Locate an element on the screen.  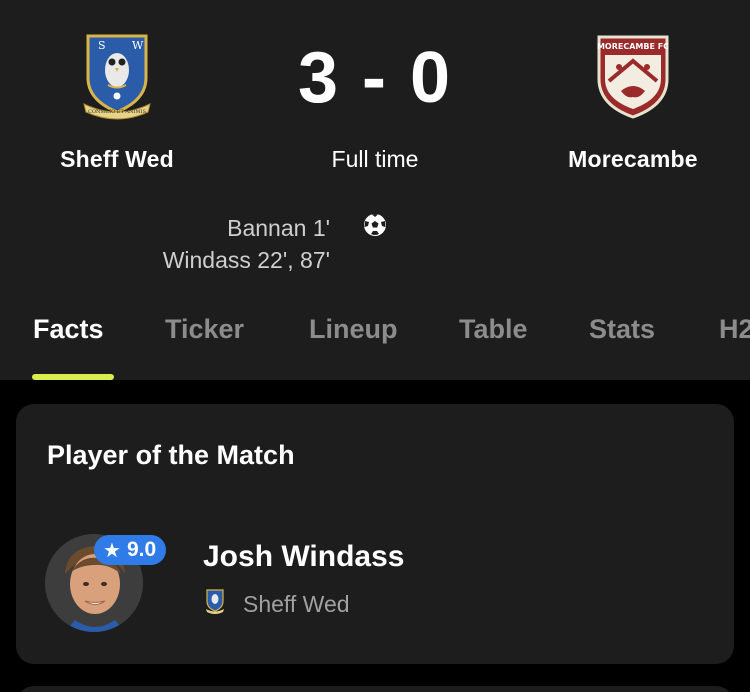
match-tabs: Facts Ticker Lineup Table Stats H2H is located at coordinates (375, 340).